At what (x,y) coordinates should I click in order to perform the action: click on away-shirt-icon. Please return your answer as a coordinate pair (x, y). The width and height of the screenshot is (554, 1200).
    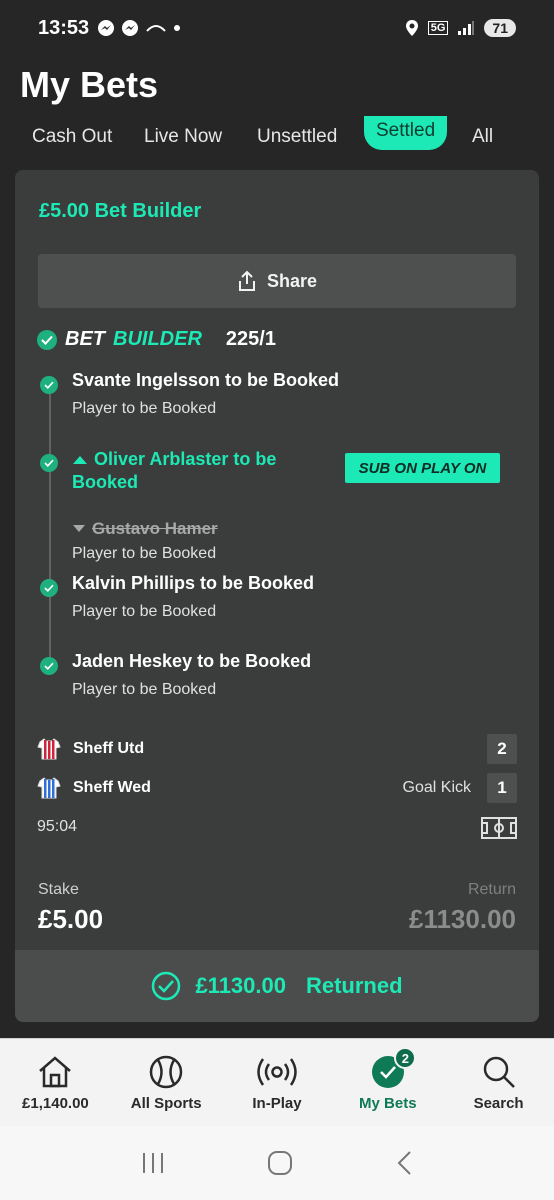
    Looking at the image, I should click on (49, 788).